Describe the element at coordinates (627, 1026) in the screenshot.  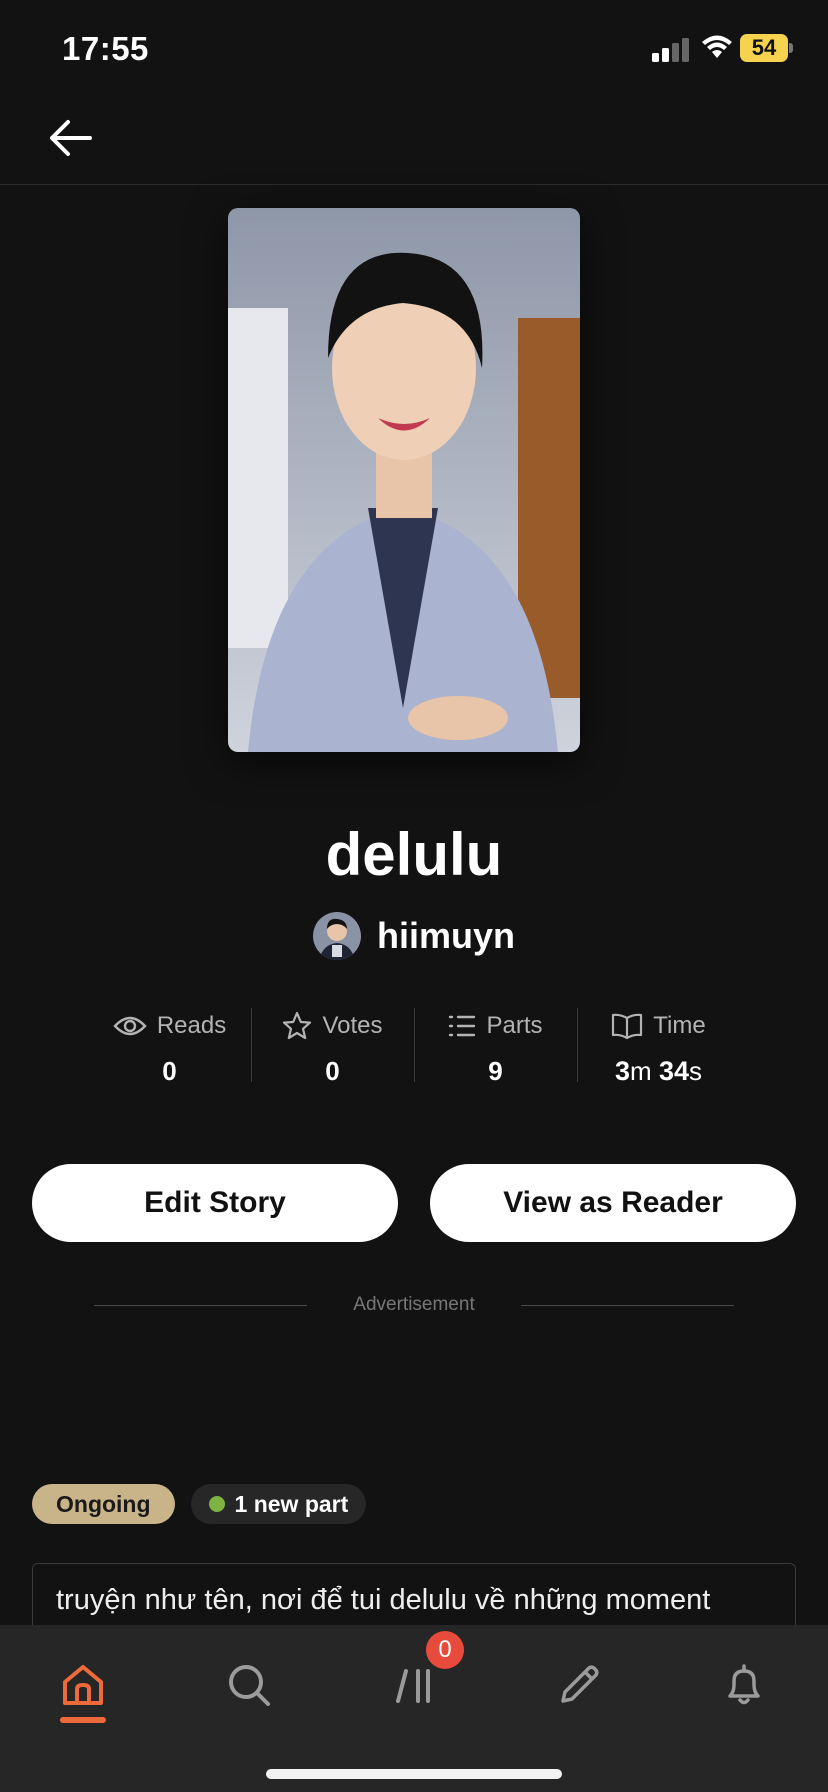
I see `book-icon` at that location.